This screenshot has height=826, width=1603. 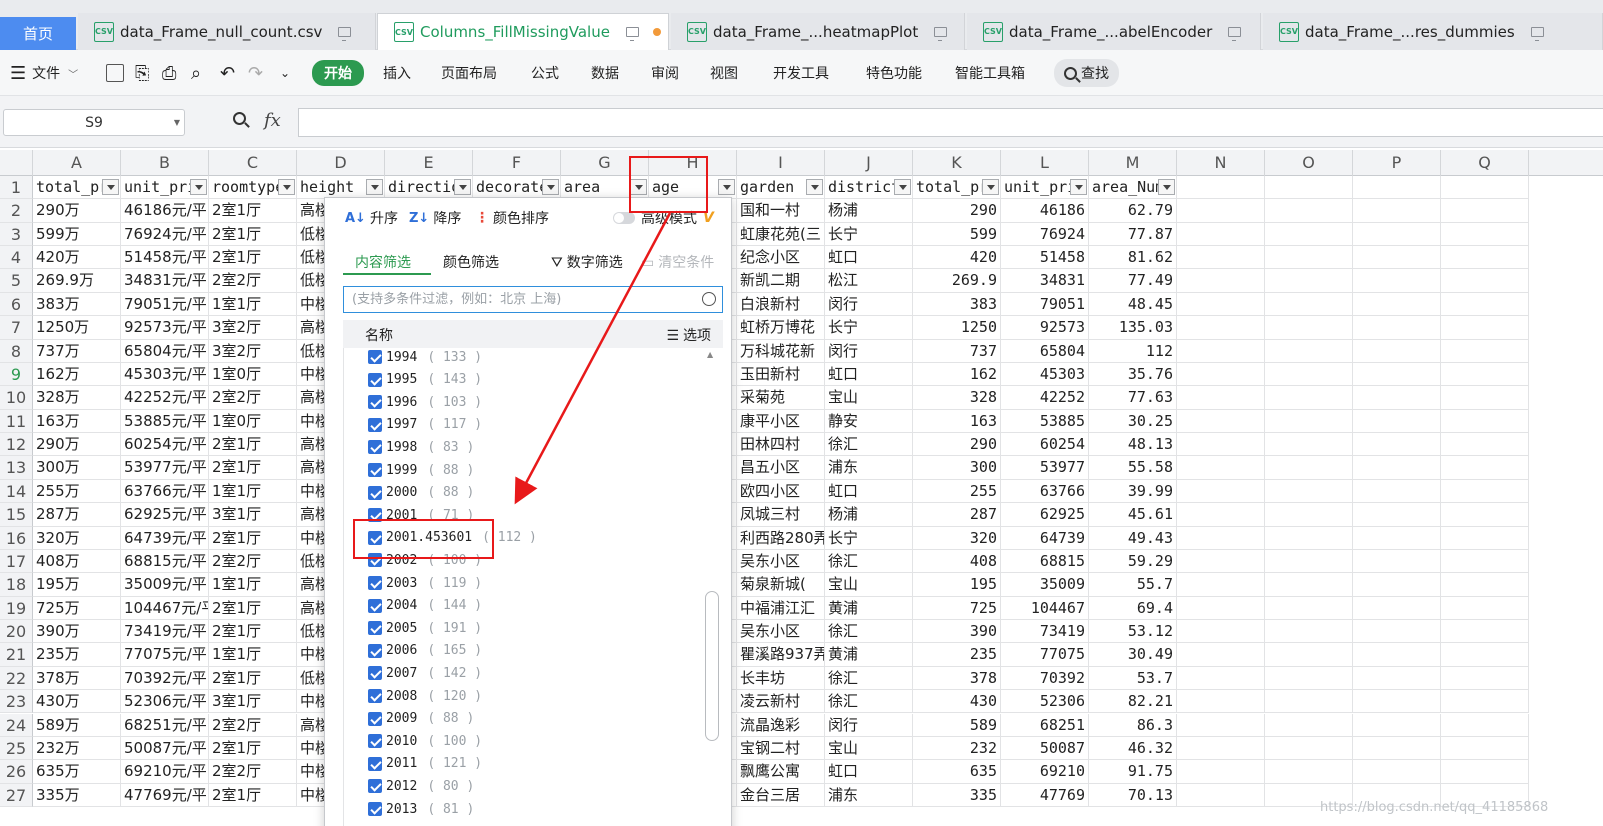 I want to click on annotation-arrow, so click(x=593, y=358).